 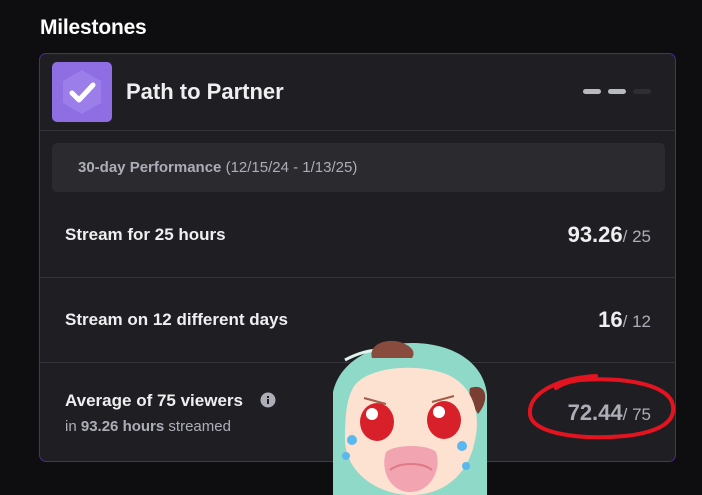 What do you see at coordinates (154, 400) in the screenshot?
I see `goal-label: Average of 75 viewers` at bounding box center [154, 400].